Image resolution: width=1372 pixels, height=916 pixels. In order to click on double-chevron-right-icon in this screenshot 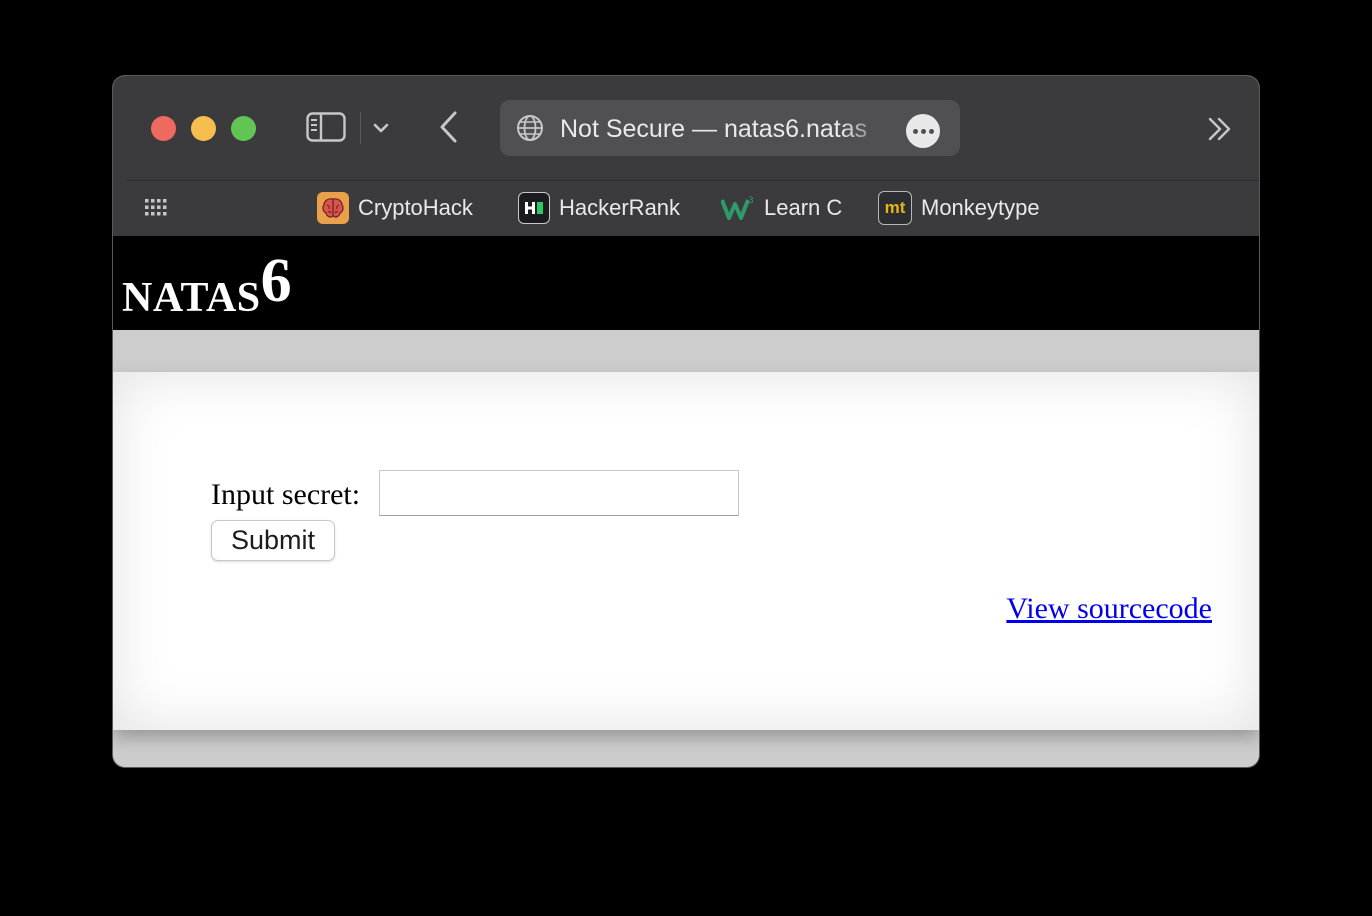, I will do `click(1220, 129)`.